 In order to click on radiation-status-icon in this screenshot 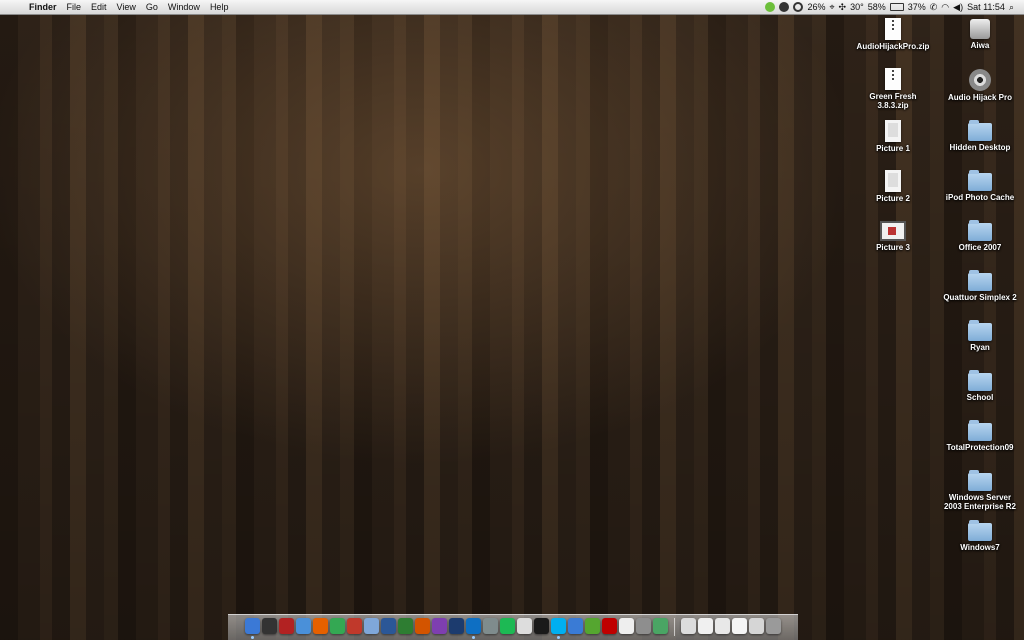, I will do `click(784, 7)`.